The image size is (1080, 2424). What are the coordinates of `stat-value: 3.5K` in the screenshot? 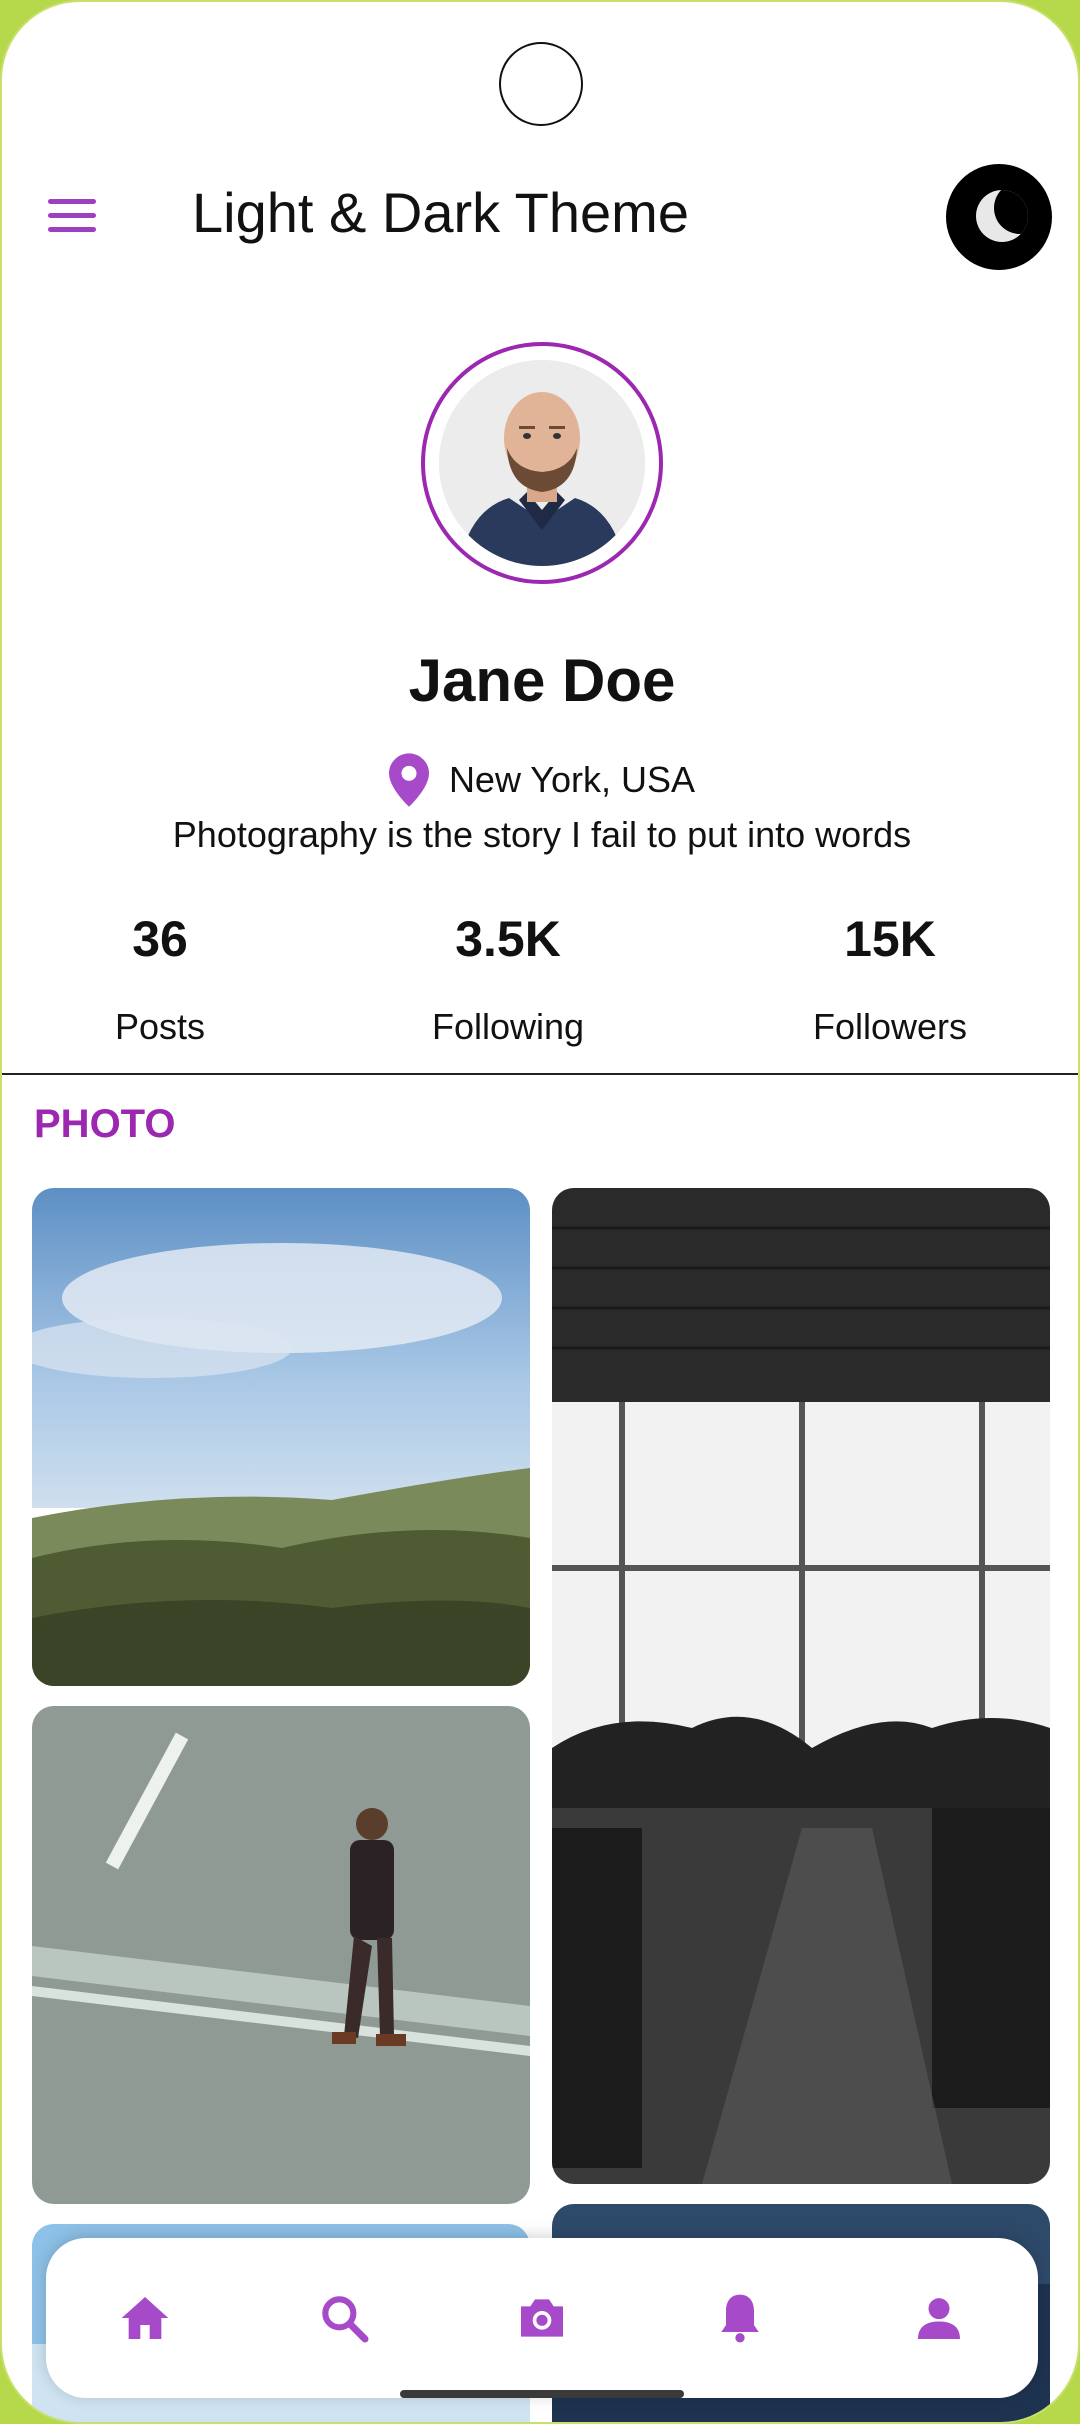 It's located at (508, 939).